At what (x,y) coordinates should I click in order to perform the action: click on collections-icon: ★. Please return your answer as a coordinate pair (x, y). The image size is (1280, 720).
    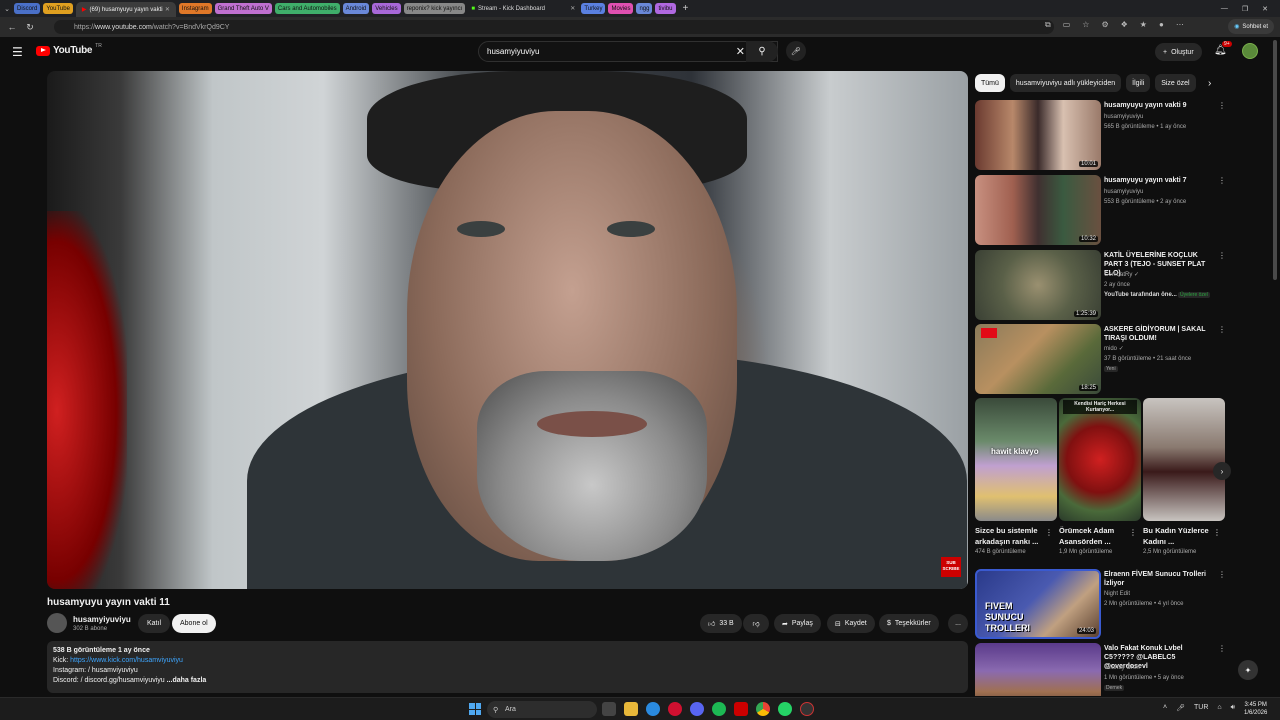
    Looking at the image, I should click on (1143, 25).